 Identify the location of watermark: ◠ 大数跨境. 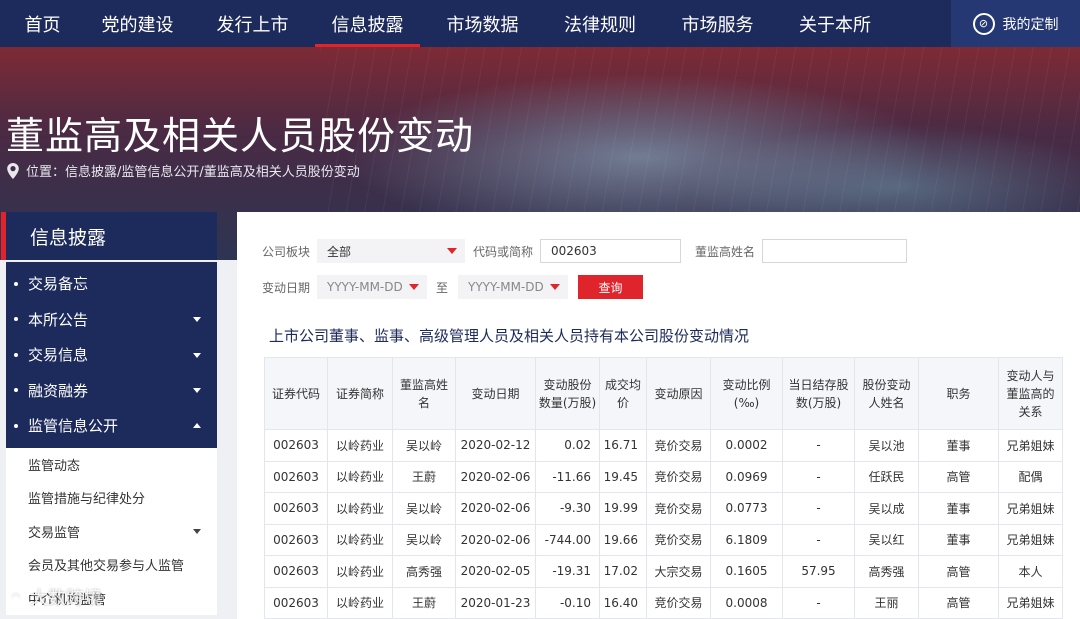
(54, 597).